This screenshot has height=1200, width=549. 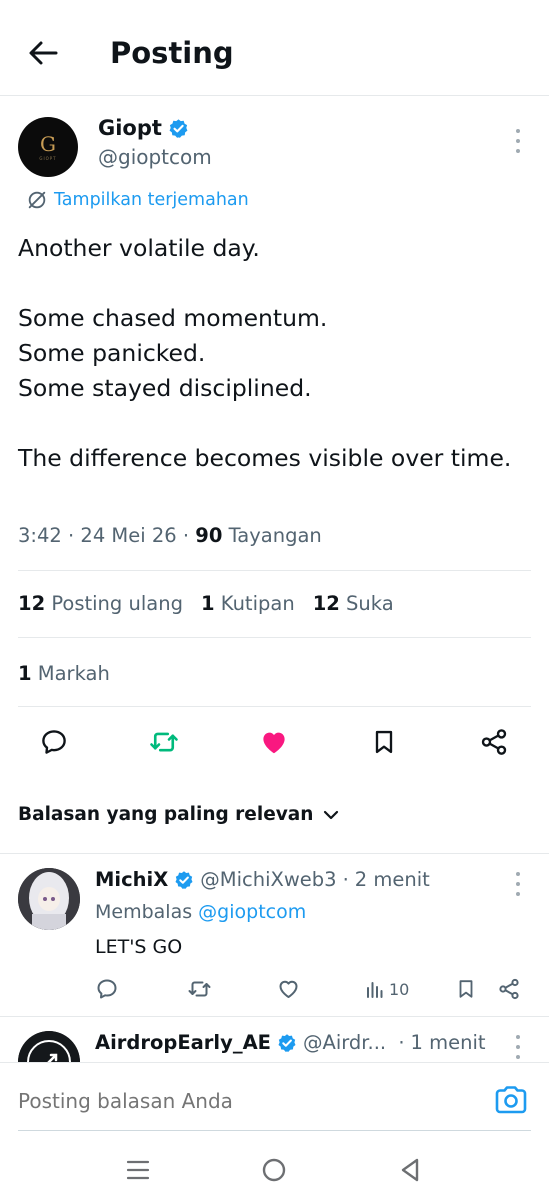 What do you see at coordinates (252, 912) in the screenshot?
I see `replying-to-mention: @gioptcom` at bounding box center [252, 912].